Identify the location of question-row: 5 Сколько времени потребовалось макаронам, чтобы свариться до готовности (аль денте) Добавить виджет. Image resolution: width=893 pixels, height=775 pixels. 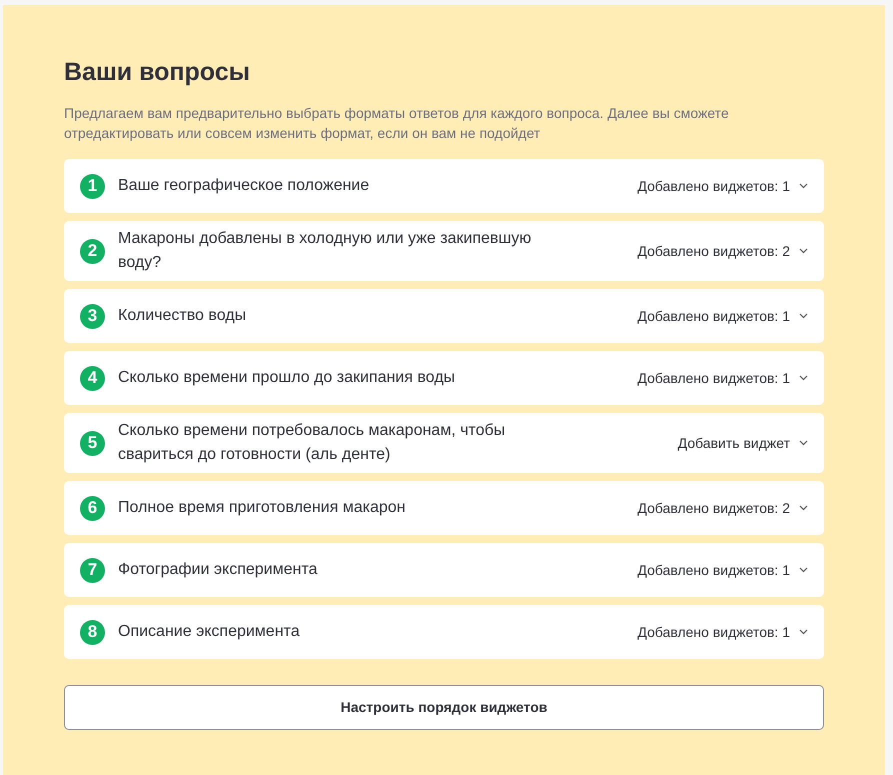
(444, 443).